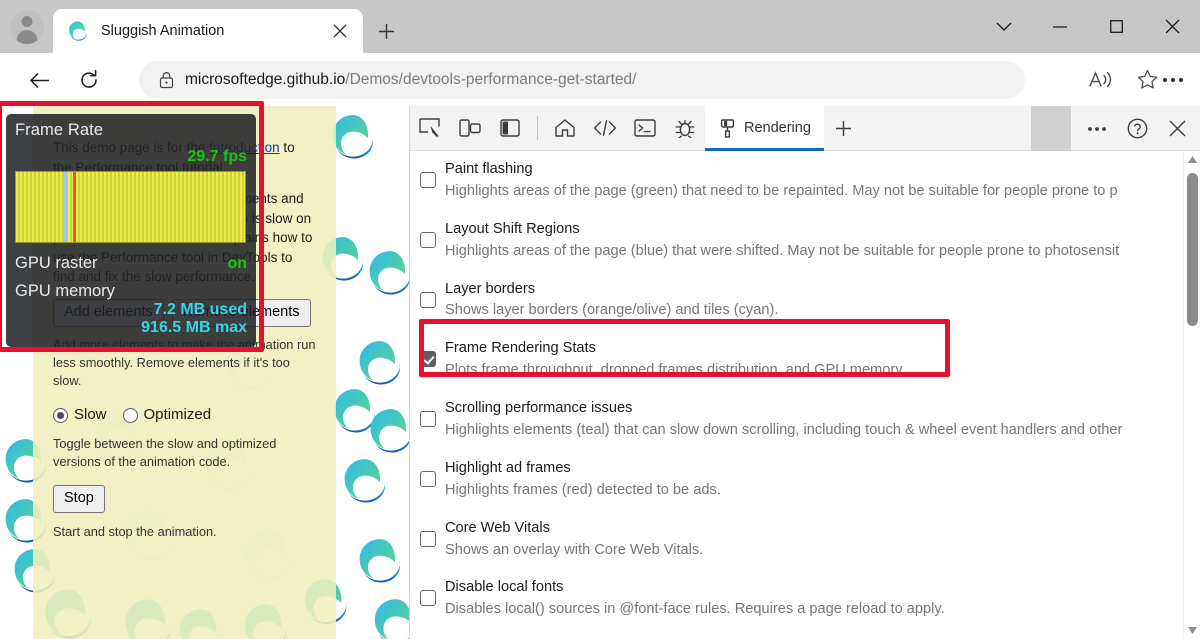  I want to click on console-icon, so click(645, 128).